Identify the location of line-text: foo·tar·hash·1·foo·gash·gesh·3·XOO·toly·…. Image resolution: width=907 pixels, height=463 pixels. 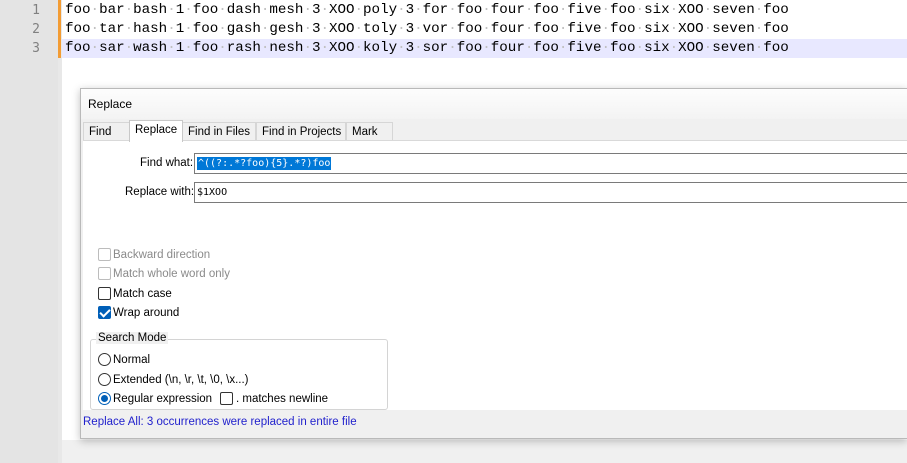
(427, 29).